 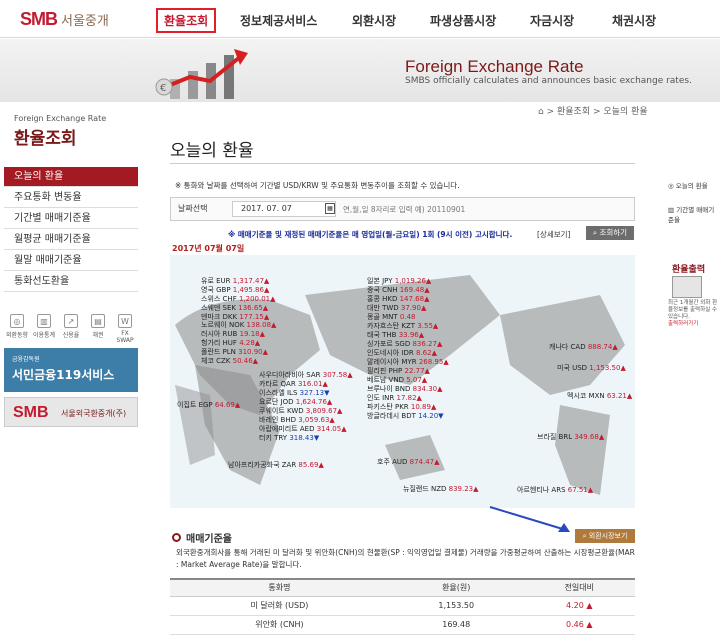 What do you see at coordinates (71, 198) in the screenshot?
I see `sidebar-item-major-currency: 주요통화 변동율` at bounding box center [71, 198].